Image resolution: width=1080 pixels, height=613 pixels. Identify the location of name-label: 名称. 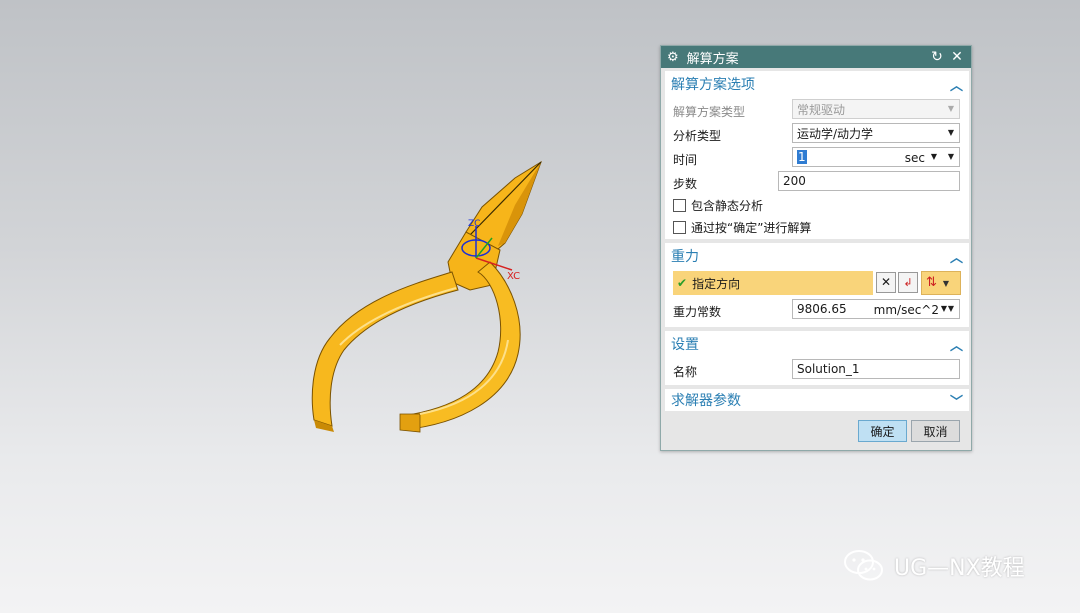
(685, 372).